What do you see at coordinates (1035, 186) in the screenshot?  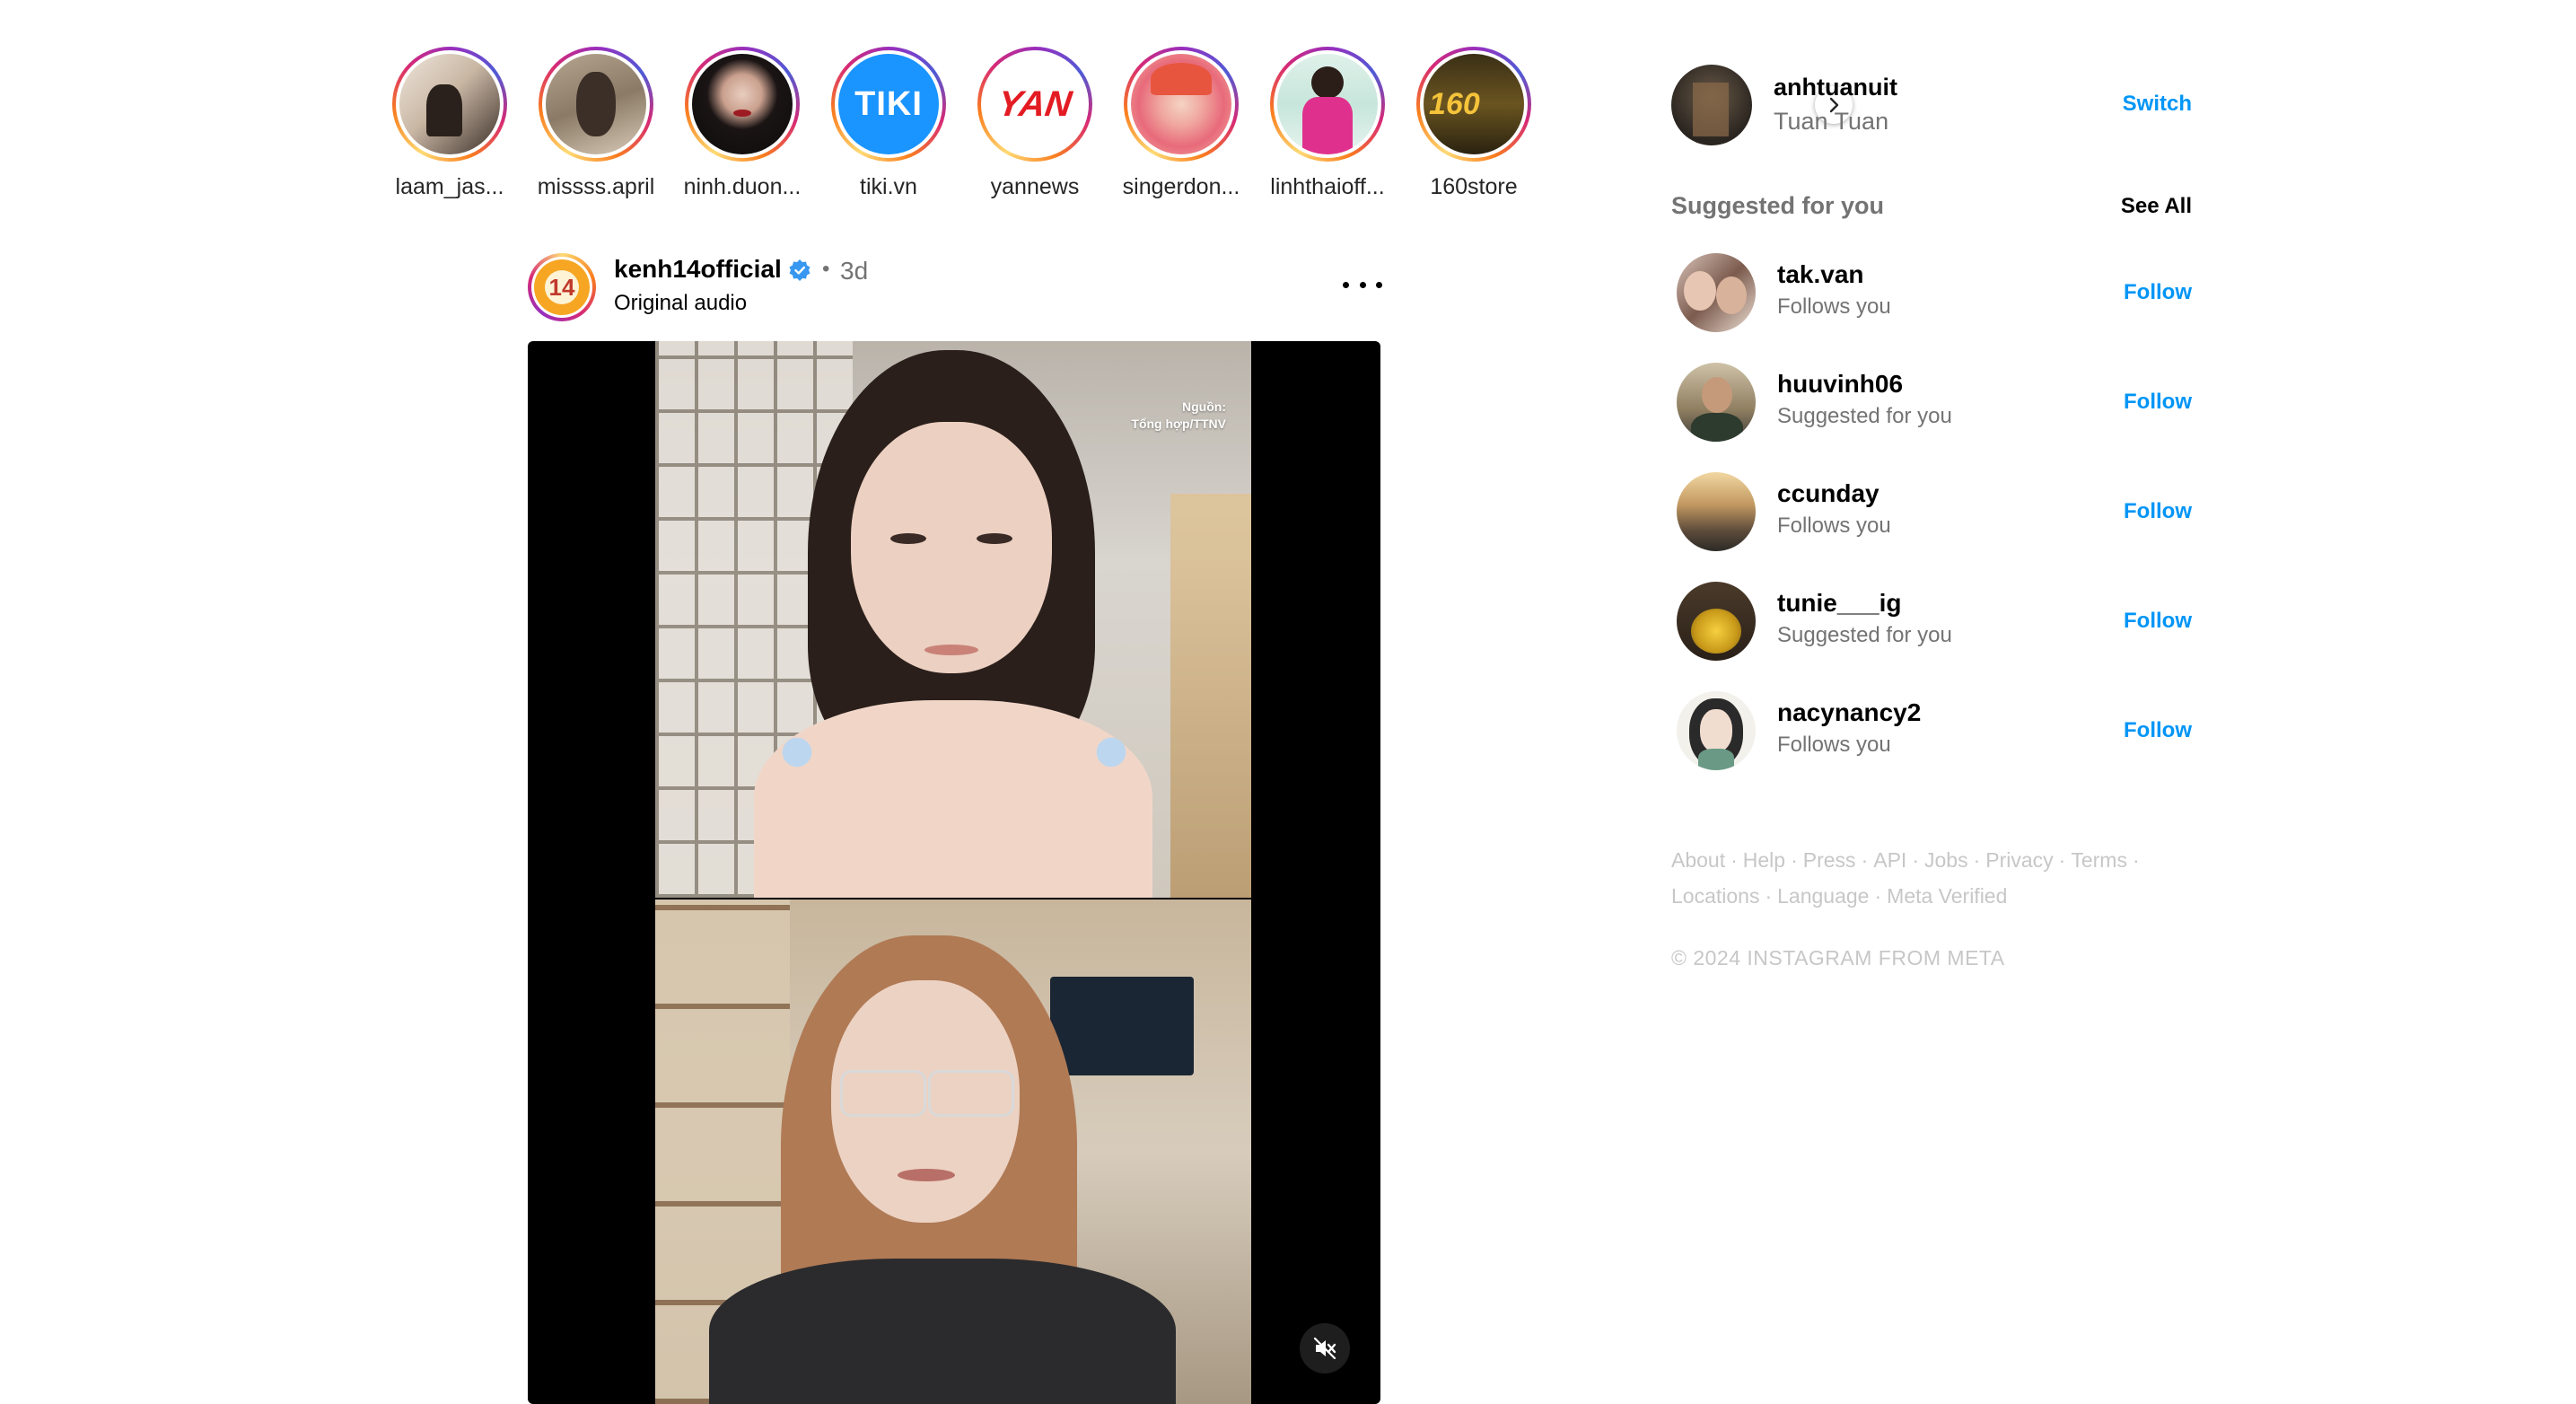 I see `story-username: yannews` at bounding box center [1035, 186].